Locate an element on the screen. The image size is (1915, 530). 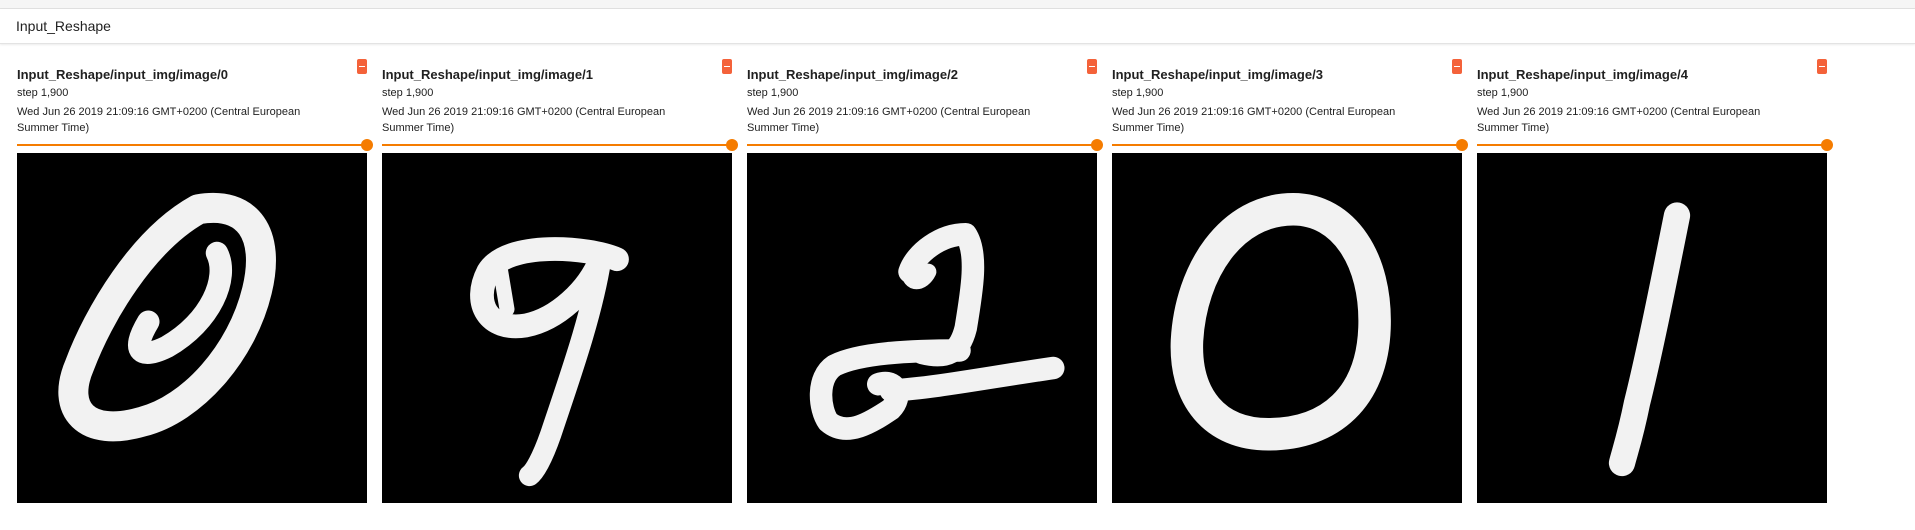
digit-1-drawing is located at coordinates (1649, 339).